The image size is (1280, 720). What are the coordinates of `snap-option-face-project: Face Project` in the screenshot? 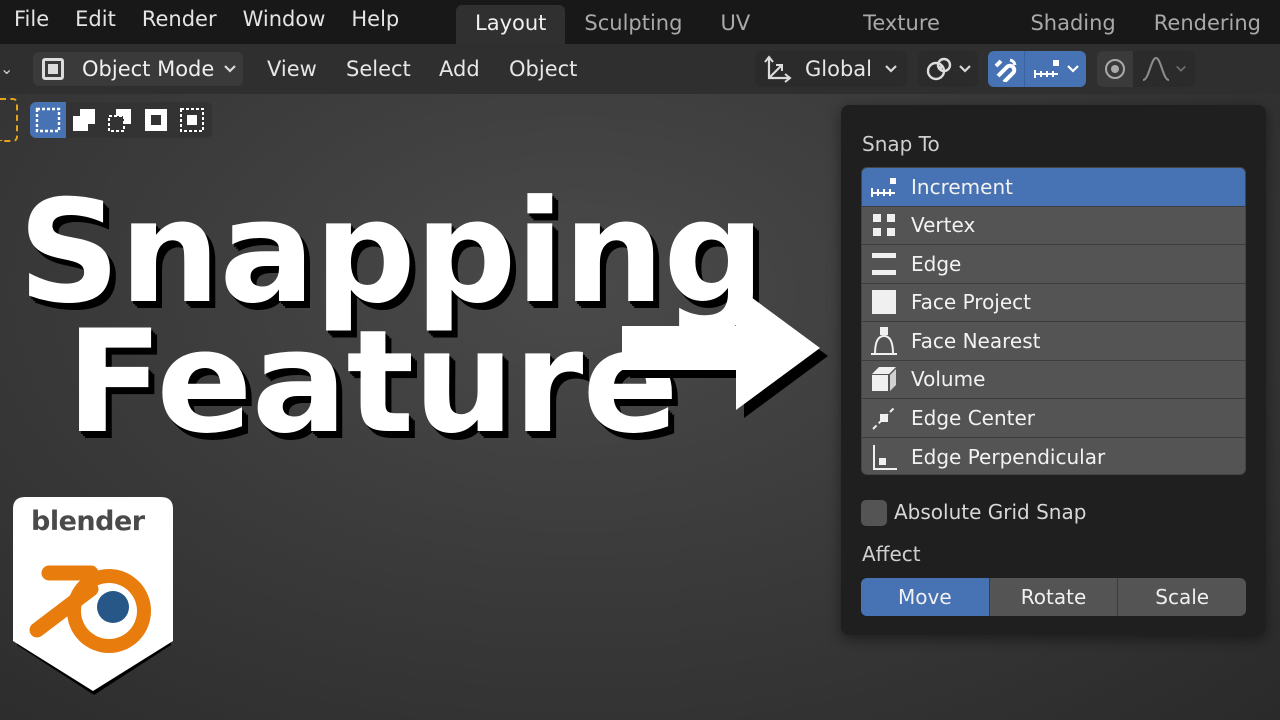 It's located at (1053, 302).